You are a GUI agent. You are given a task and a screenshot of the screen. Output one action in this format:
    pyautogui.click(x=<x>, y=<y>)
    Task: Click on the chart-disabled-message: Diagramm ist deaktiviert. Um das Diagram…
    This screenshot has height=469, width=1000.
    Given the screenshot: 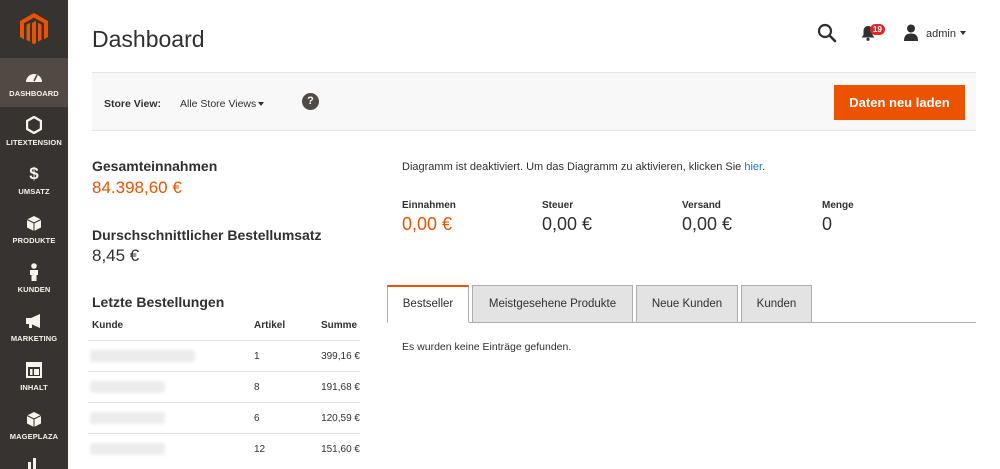 What is the action you would take?
    pyautogui.click(x=583, y=167)
    